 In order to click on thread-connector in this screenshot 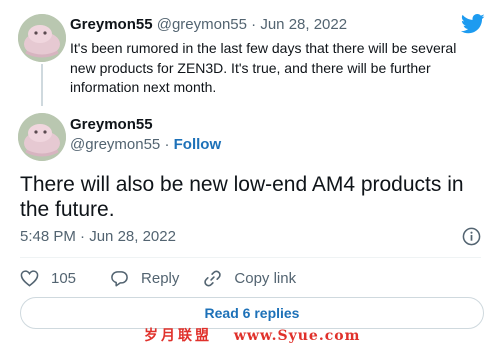, I will do `click(42, 85)`.